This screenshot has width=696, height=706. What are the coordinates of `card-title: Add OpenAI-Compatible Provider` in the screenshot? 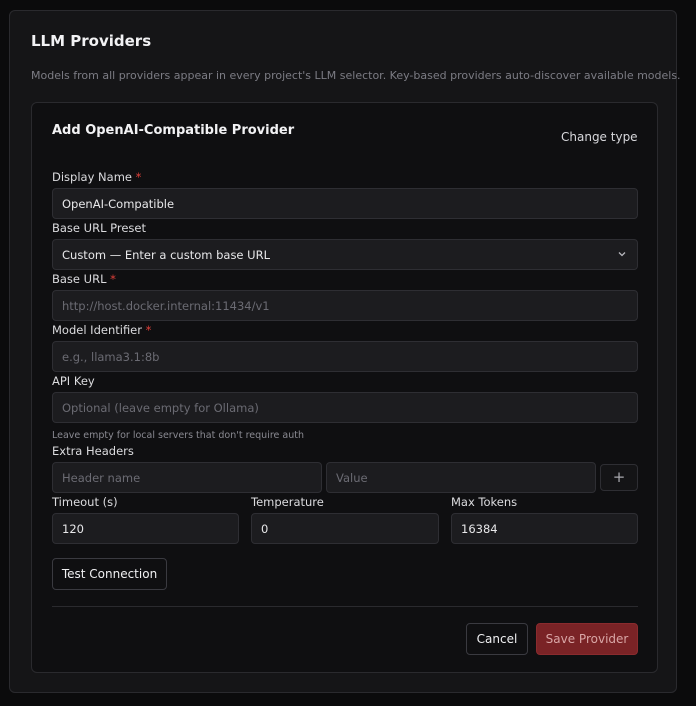 It's located at (173, 130).